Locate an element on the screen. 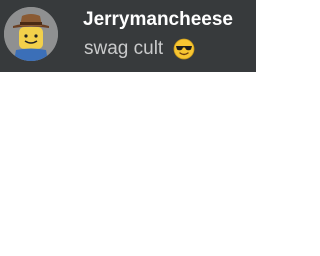  status-text: swag cult is located at coordinates (124, 48).